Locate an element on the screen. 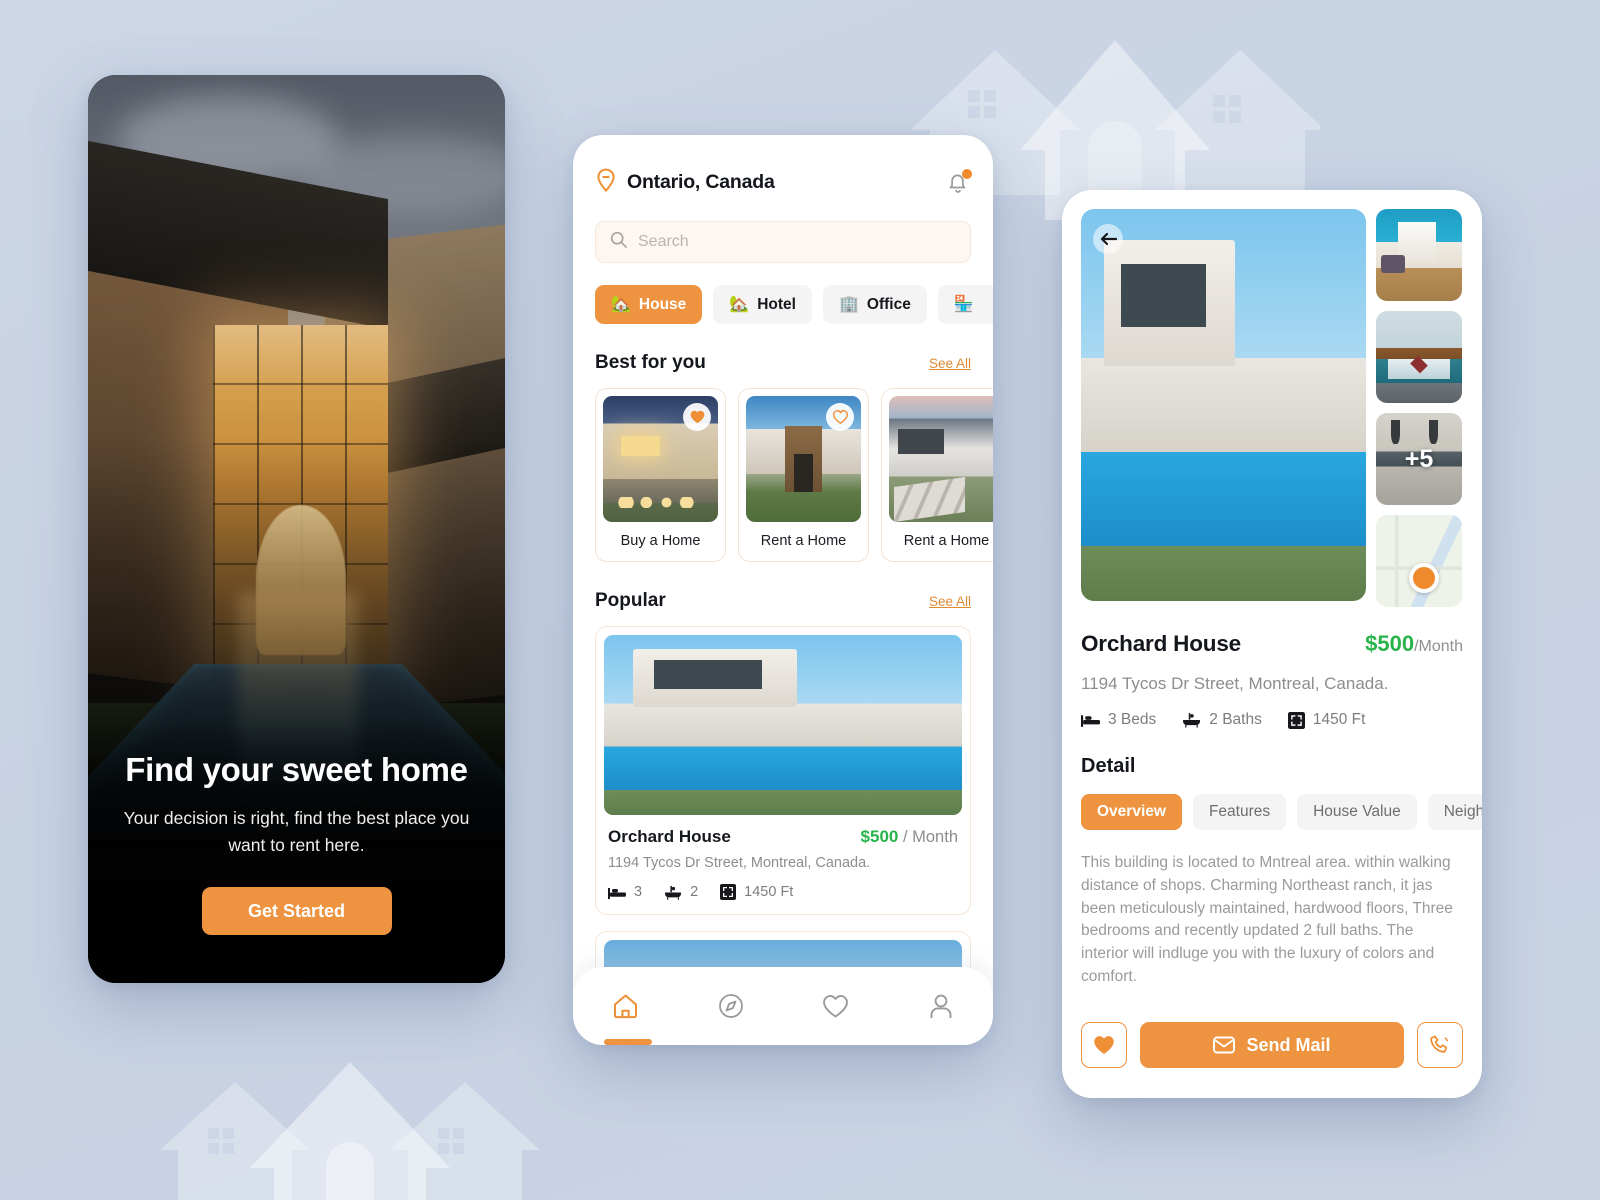 This screenshot has height=1200, width=1600. listing-price: $500 / Month is located at coordinates (909, 837).